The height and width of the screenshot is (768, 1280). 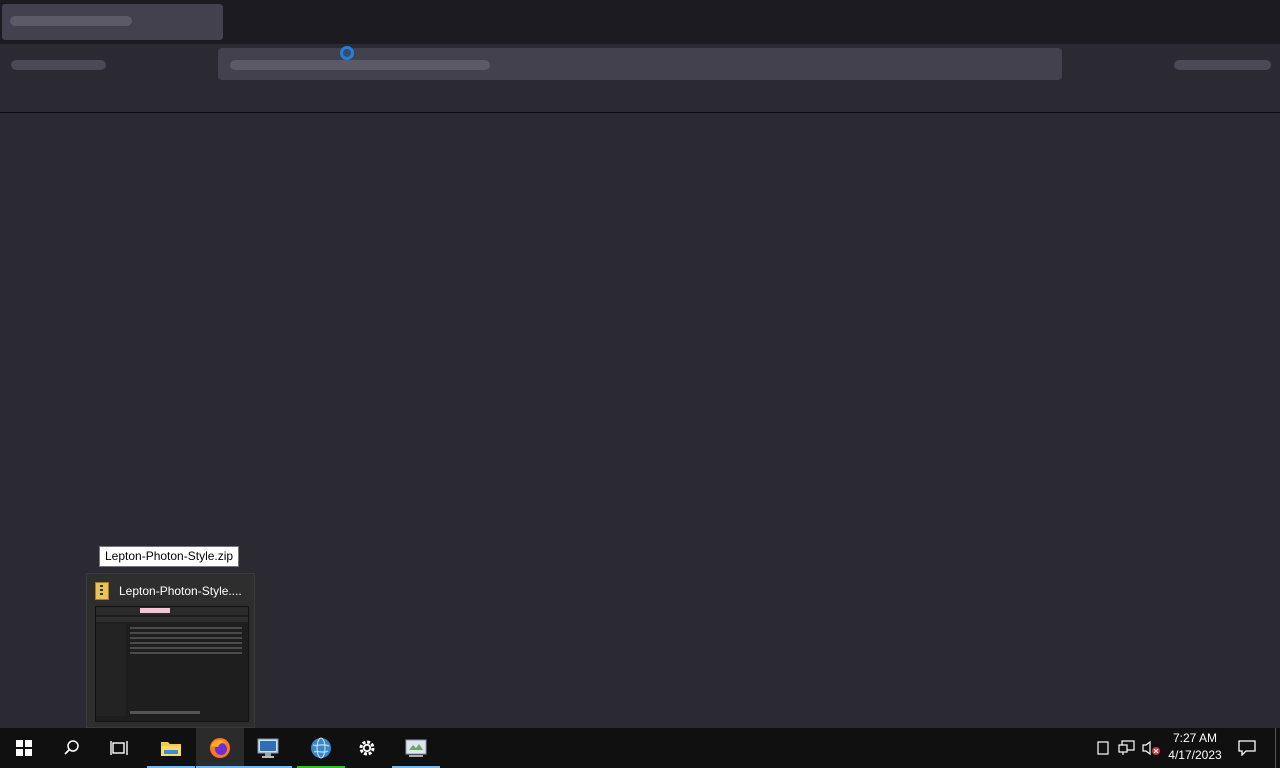 I want to click on preview-ribbon, so click(x=172, y=611).